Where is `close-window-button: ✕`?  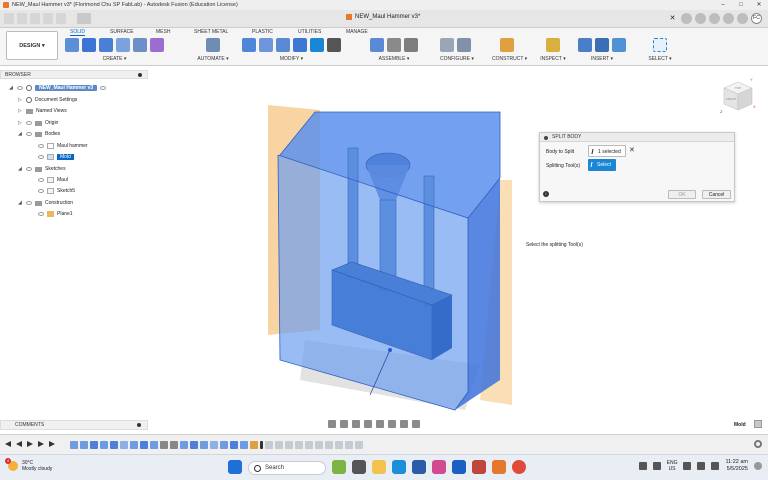 close-window-button: ✕ is located at coordinates (759, 5).